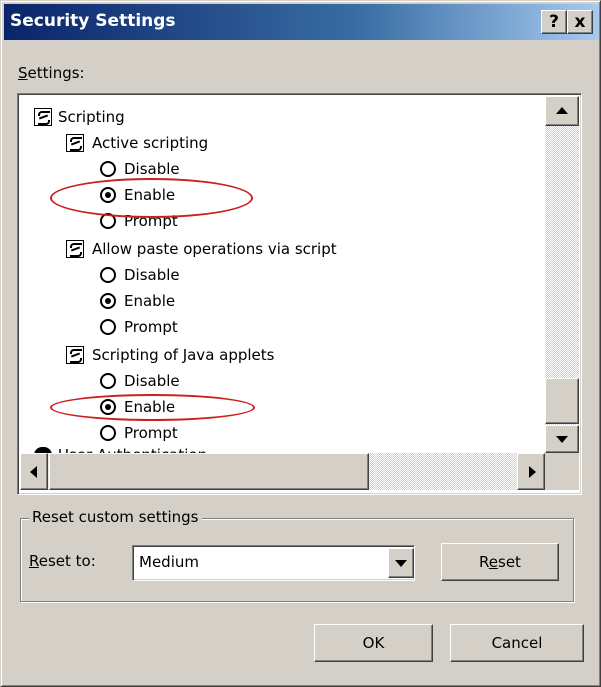 This screenshot has height=687, width=601. I want to click on help-button: ?, so click(554, 22).